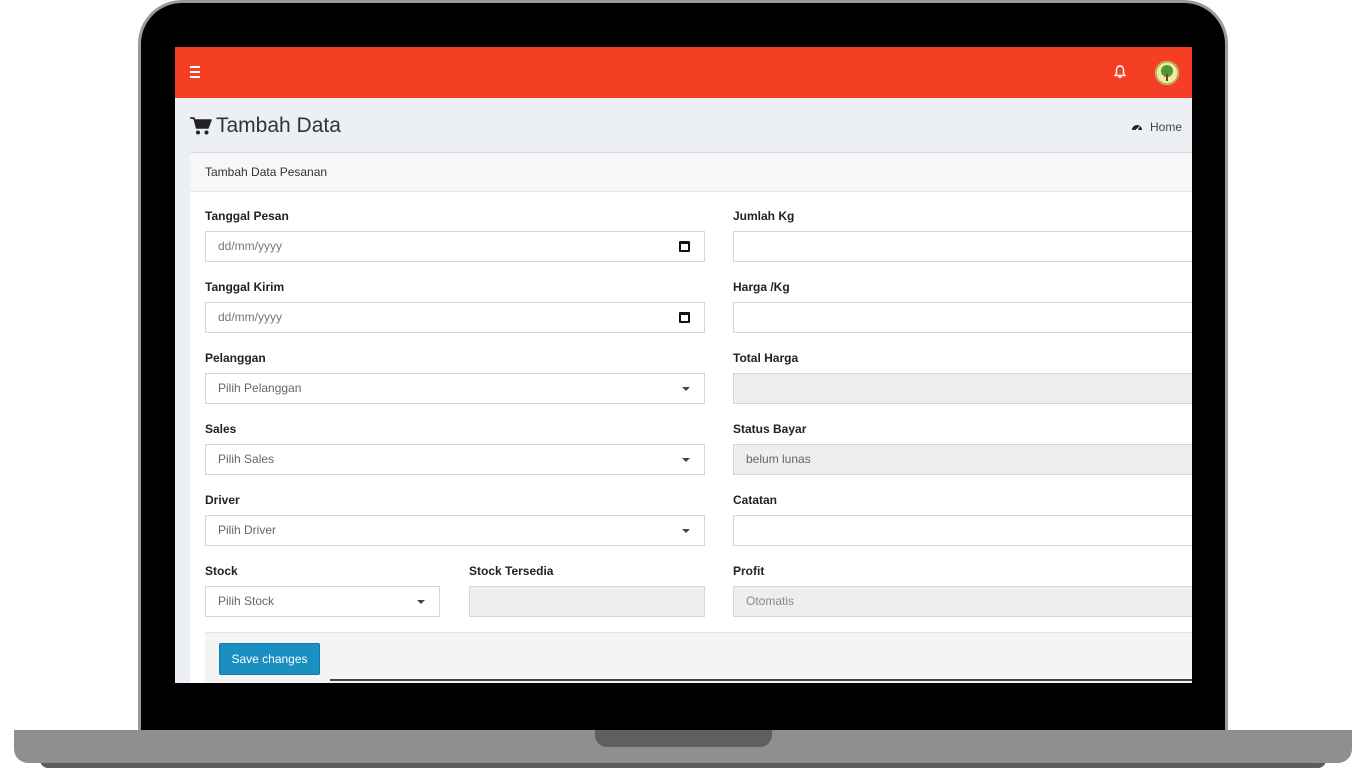 This screenshot has height=768, width=1366. What do you see at coordinates (683, 738) in the screenshot?
I see `laptop-notch` at bounding box center [683, 738].